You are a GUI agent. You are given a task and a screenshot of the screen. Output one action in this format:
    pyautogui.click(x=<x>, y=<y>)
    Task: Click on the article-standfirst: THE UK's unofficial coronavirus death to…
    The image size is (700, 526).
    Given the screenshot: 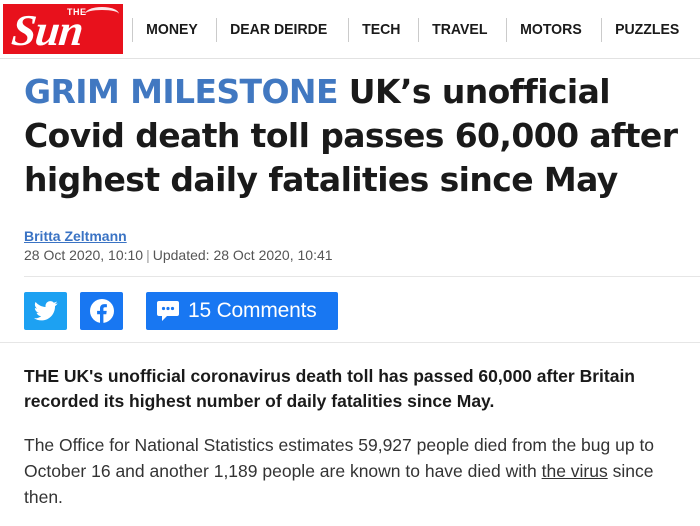 What is the action you would take?
    pyautogui.click(x=329, y=388)
    